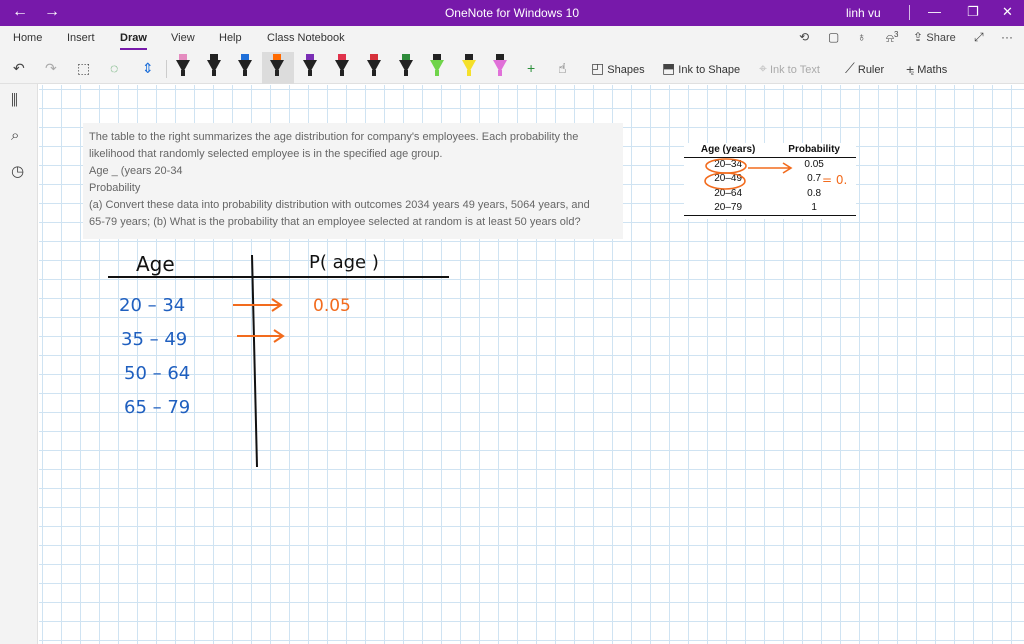 Image resolution: width=1024 pixels, height=644 pixels. Describe the element at coordinates (770, 168) in the screenshot. I see `ink-arrow-table` at that location.